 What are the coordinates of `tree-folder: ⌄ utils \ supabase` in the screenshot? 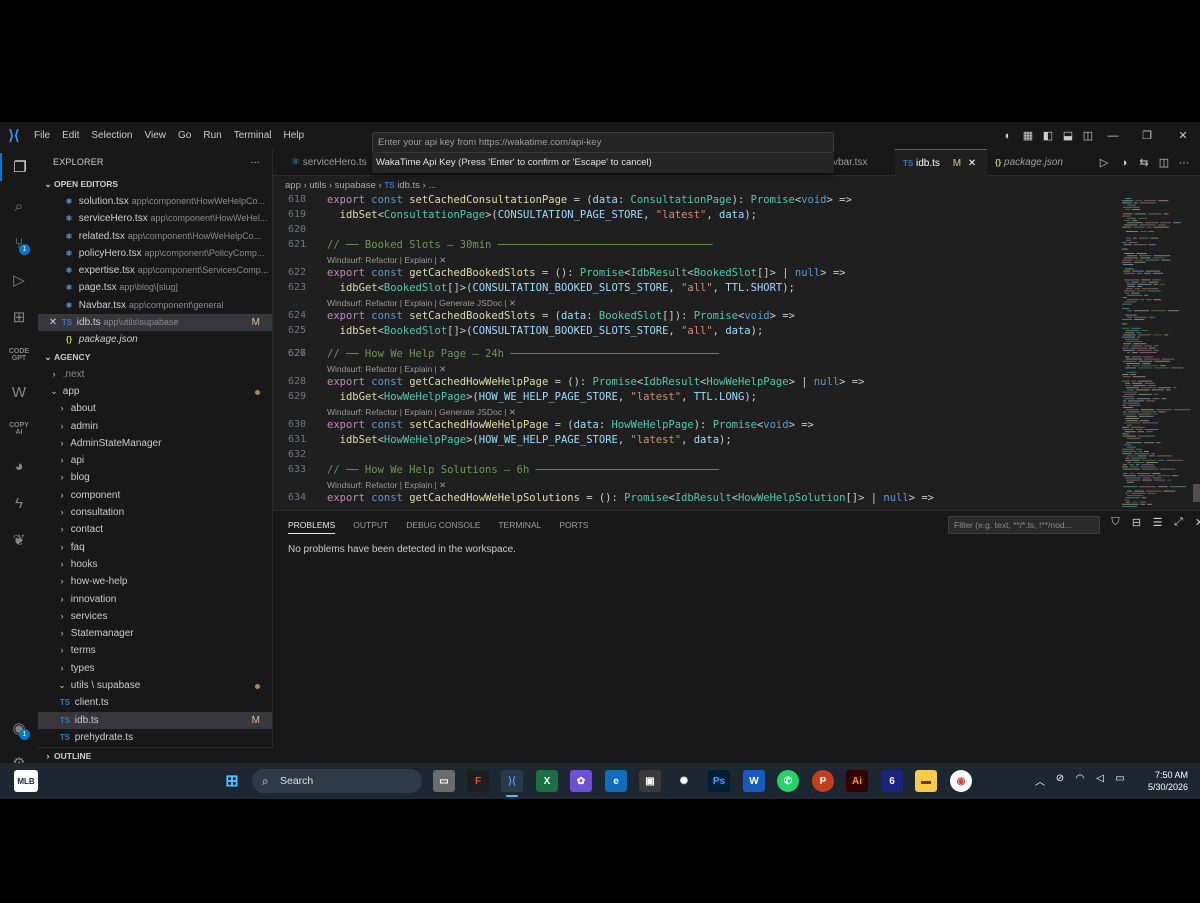 It's located at (155, 685).